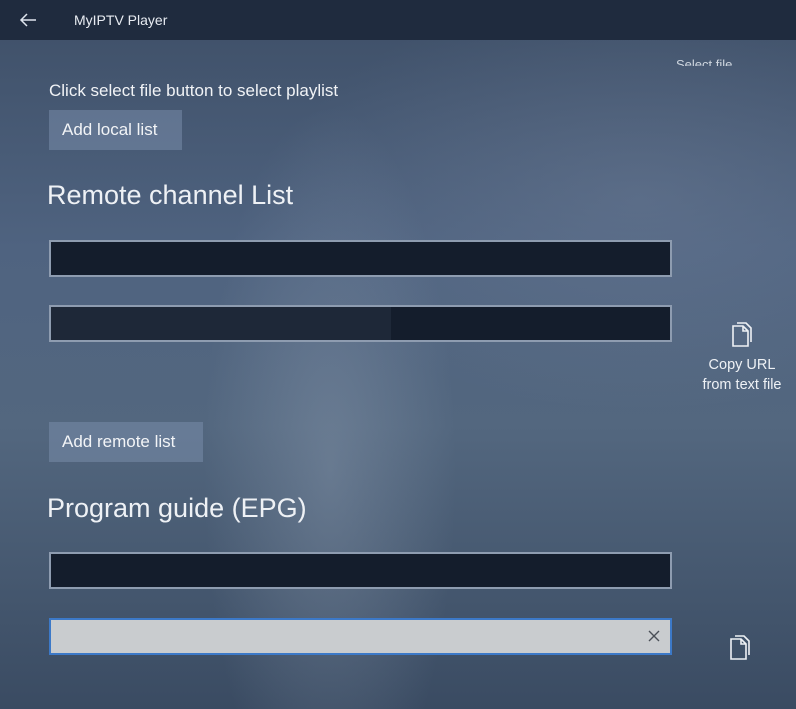 The width and height of the screenshot is (796, 709). I want to click on clear-button, so click(654, 636).